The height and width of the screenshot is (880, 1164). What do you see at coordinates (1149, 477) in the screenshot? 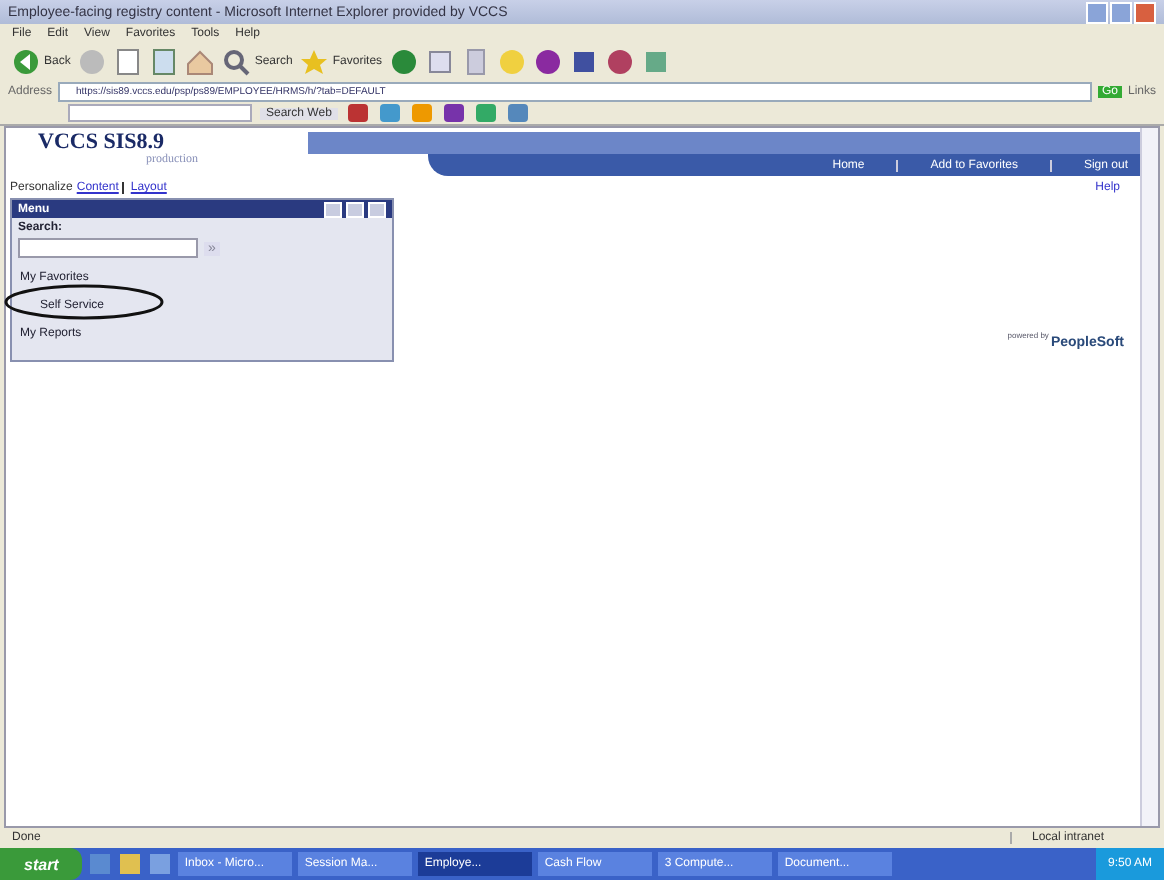
I see `scroll-bar` at bounding box center [1149, 477].